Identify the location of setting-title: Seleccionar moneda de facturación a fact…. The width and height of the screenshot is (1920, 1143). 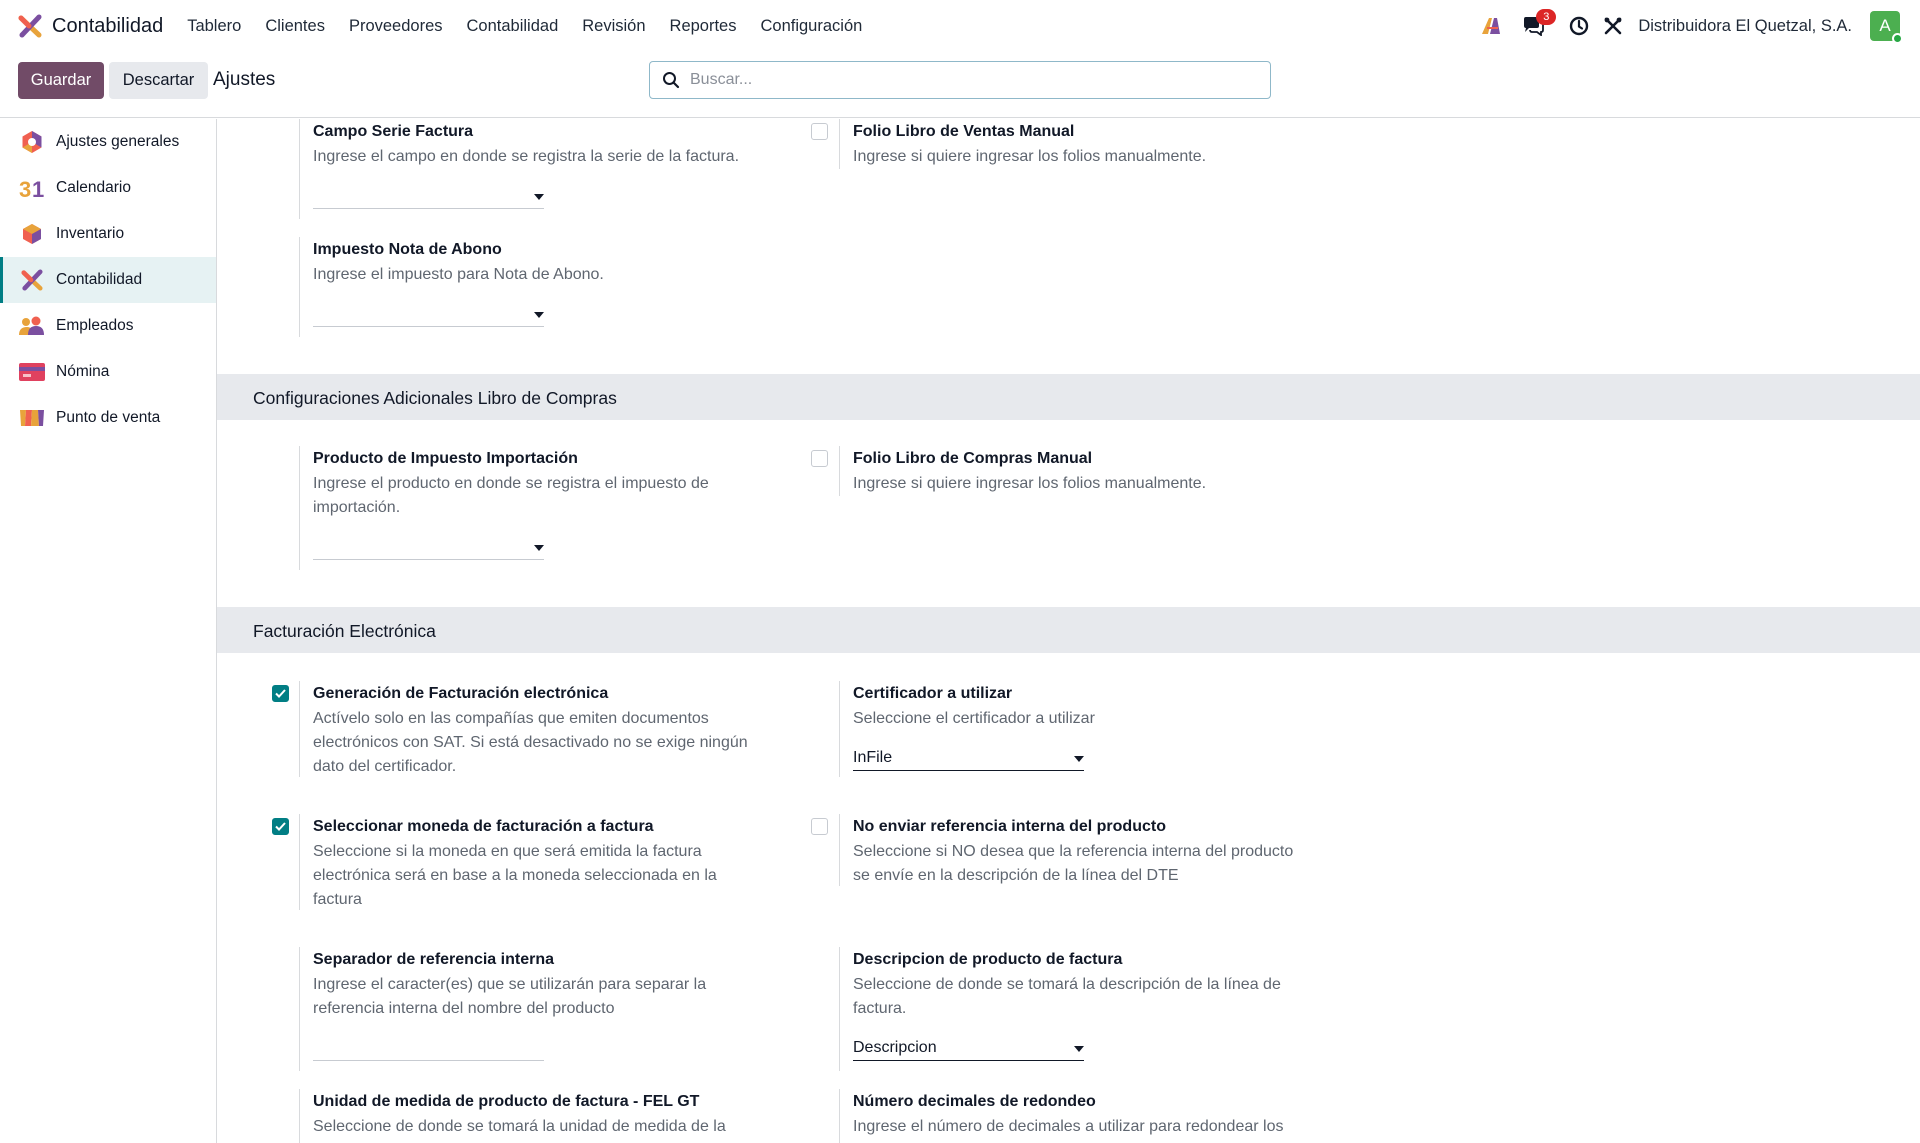
(483, 826).